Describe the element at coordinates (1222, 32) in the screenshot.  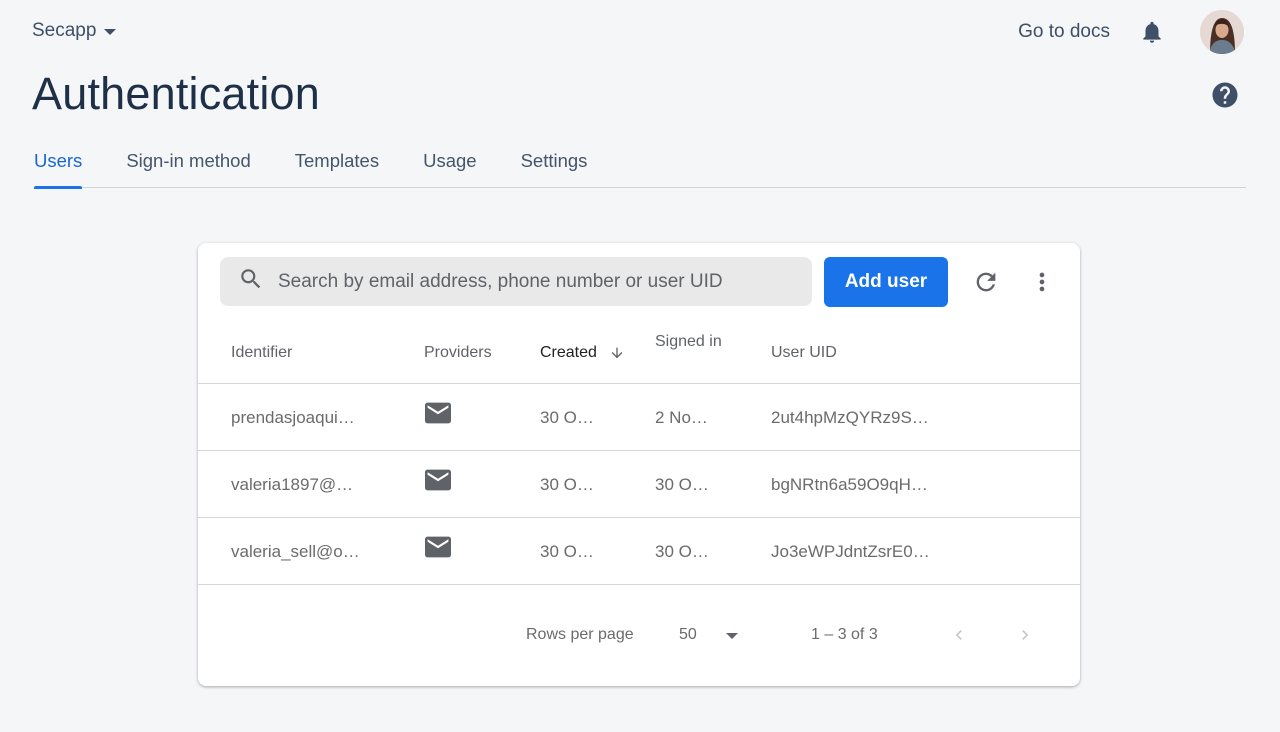
I see `user-avatar` at that location.